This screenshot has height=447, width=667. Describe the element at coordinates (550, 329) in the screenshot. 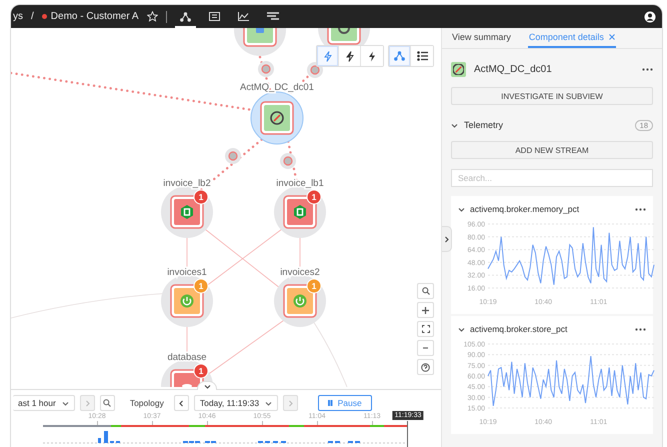

I see `stream-name: activemq.broker.store_pct` at that location.